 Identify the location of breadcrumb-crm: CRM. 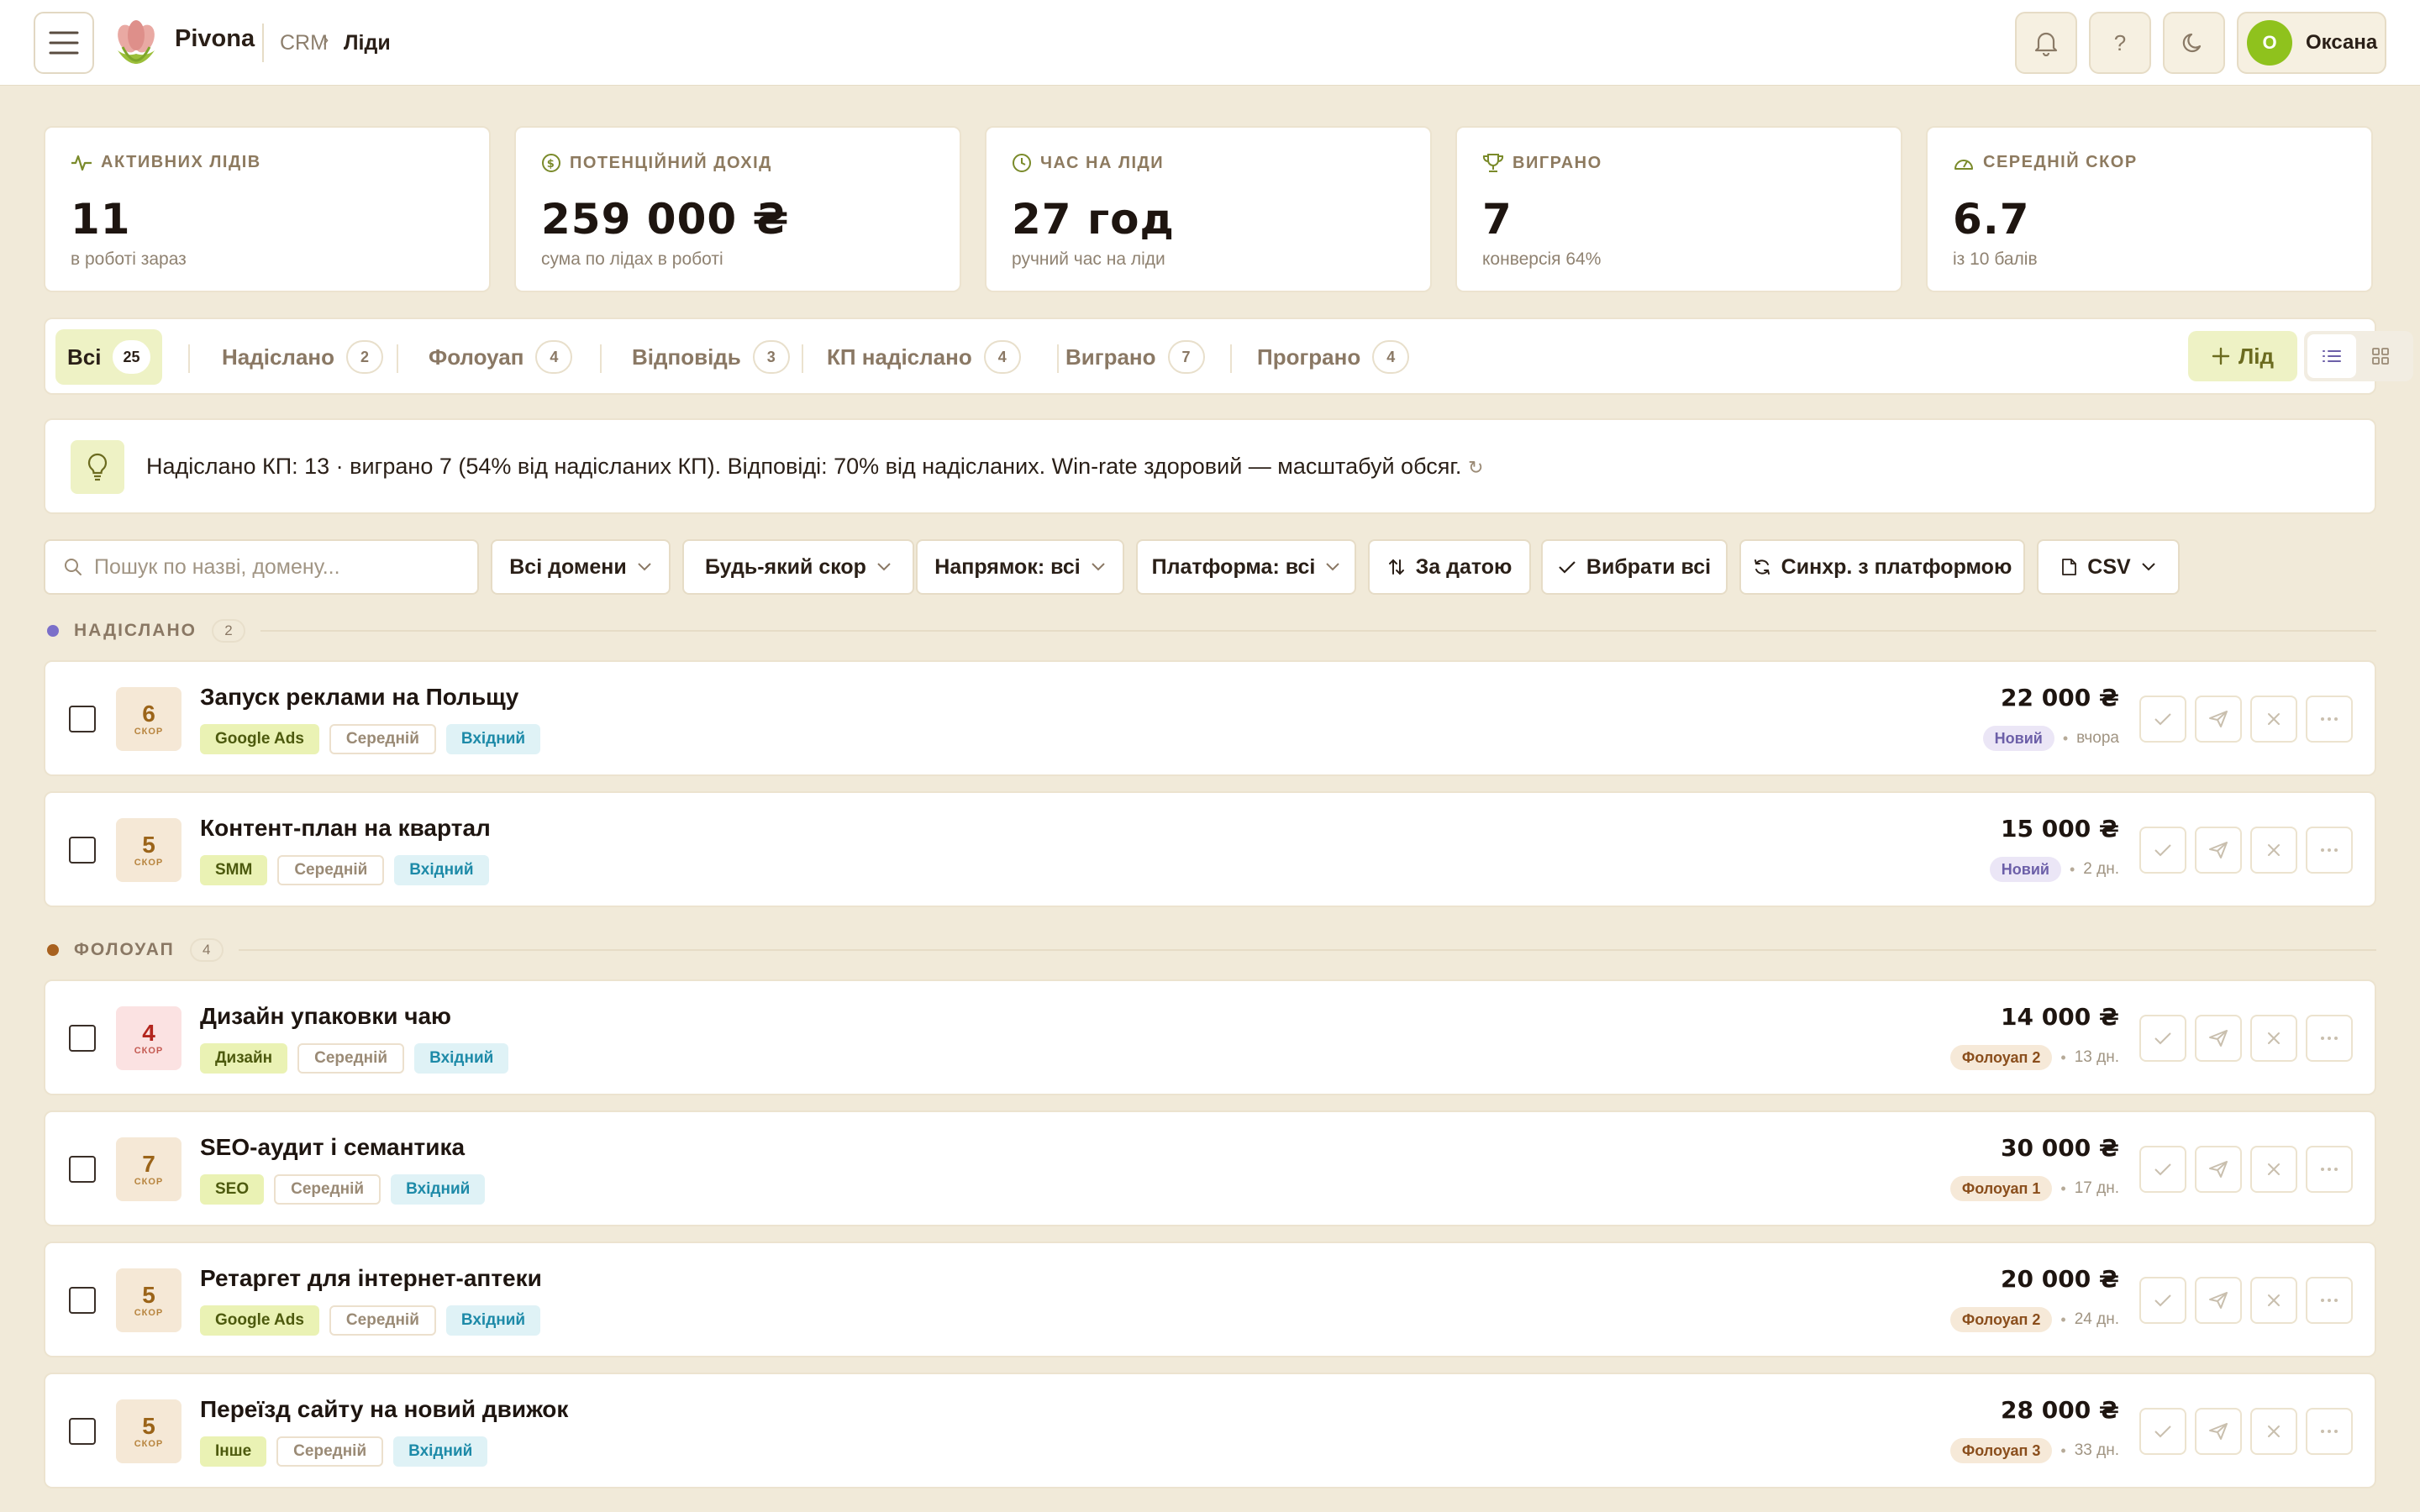
(304, 43).